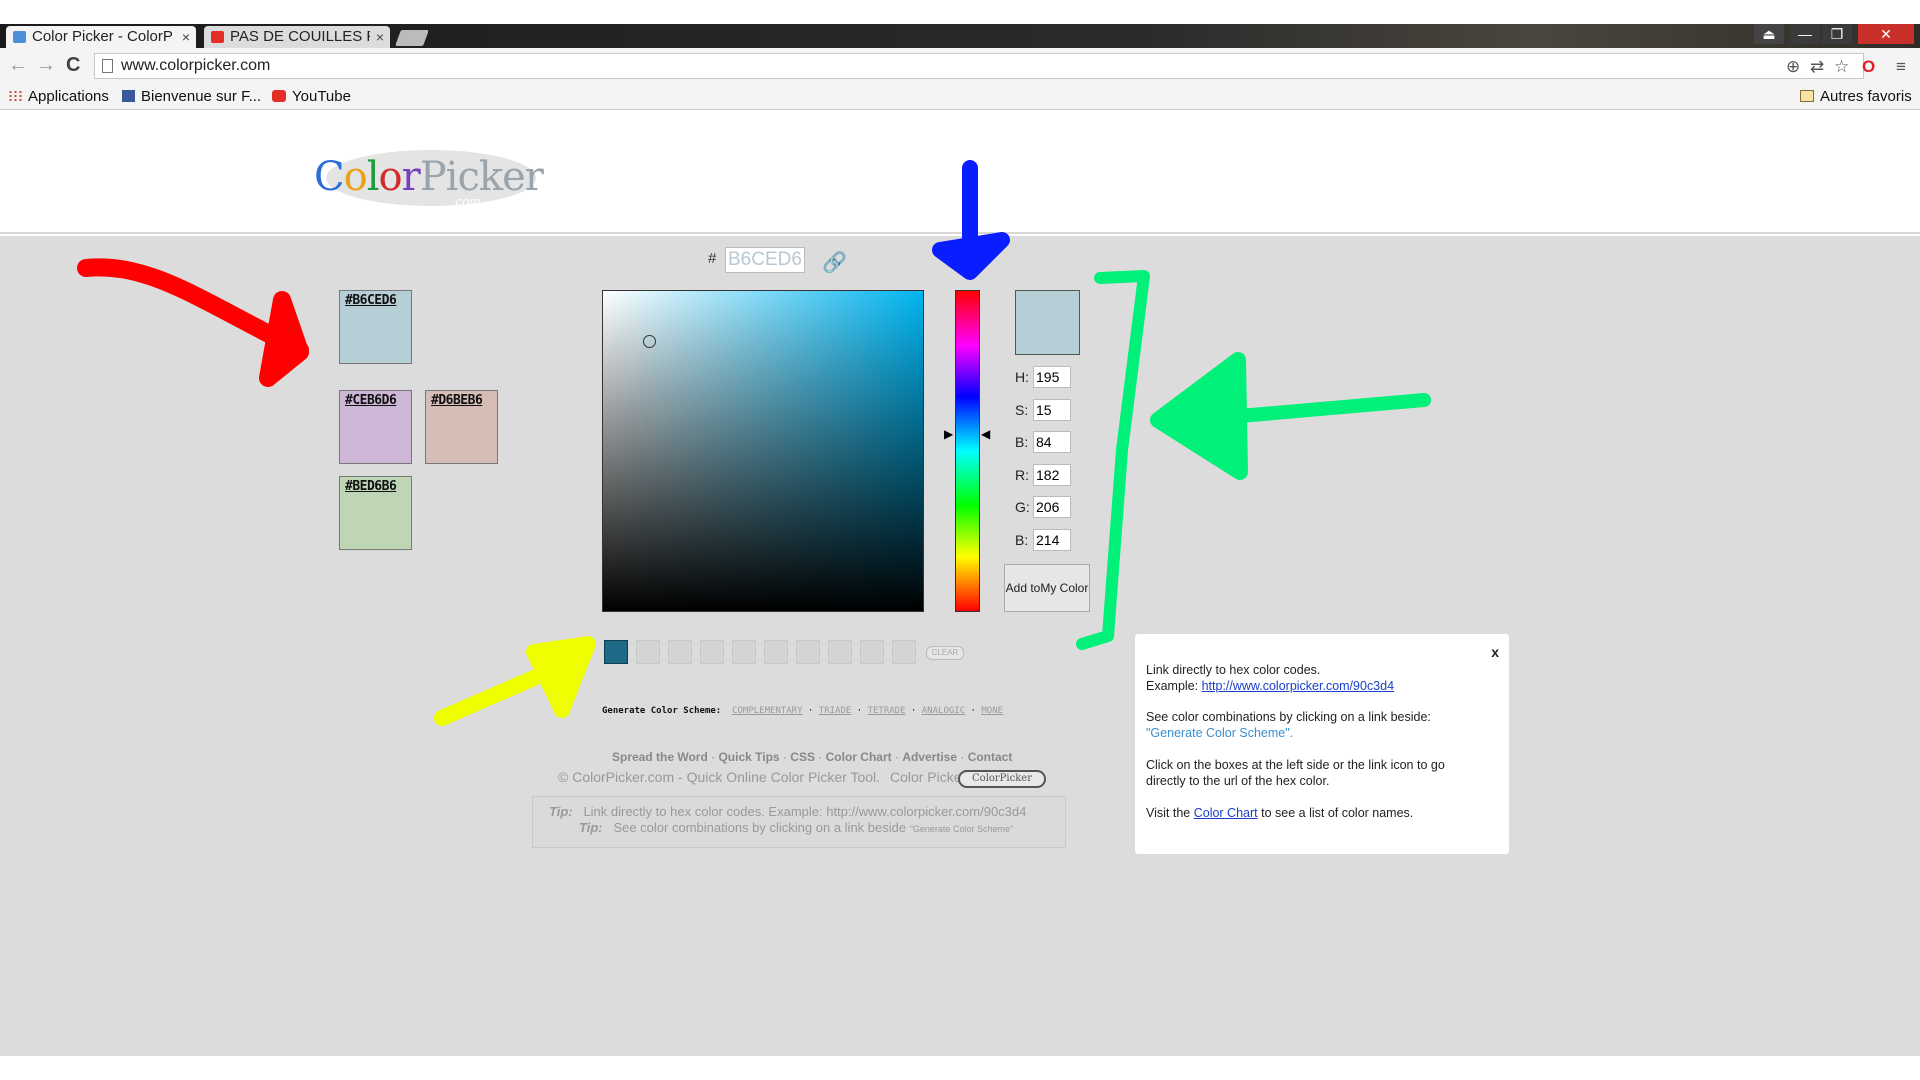  I want to click on saturation-field: S:, so click(1043, 410).